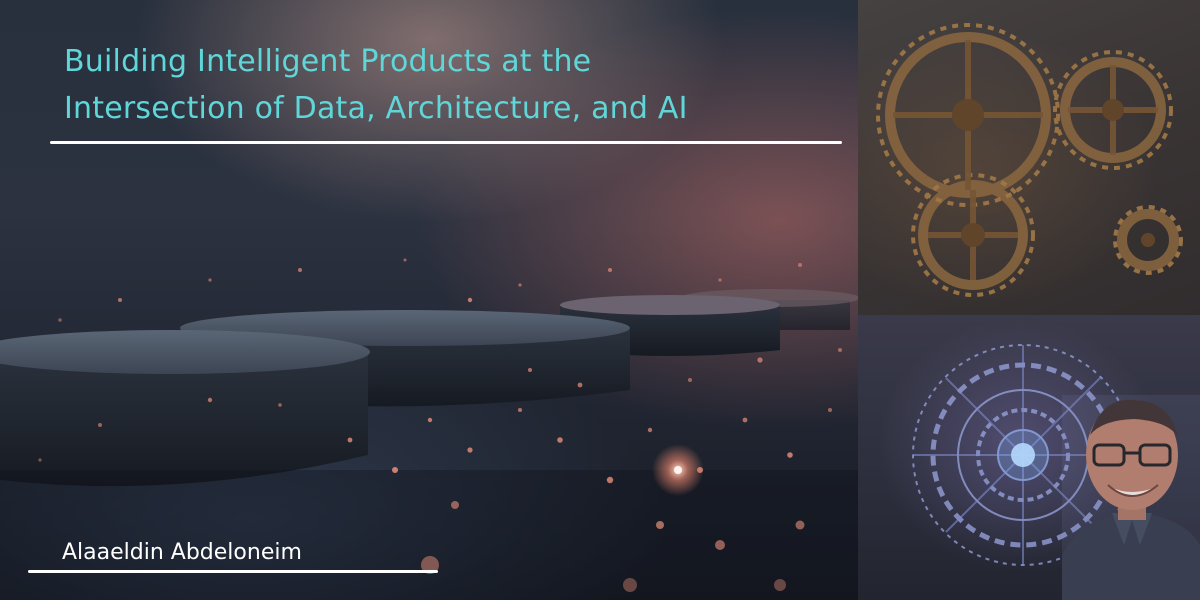  I want to click on author-name: Alaaeldin Abdeloneim, so click(182, 552).